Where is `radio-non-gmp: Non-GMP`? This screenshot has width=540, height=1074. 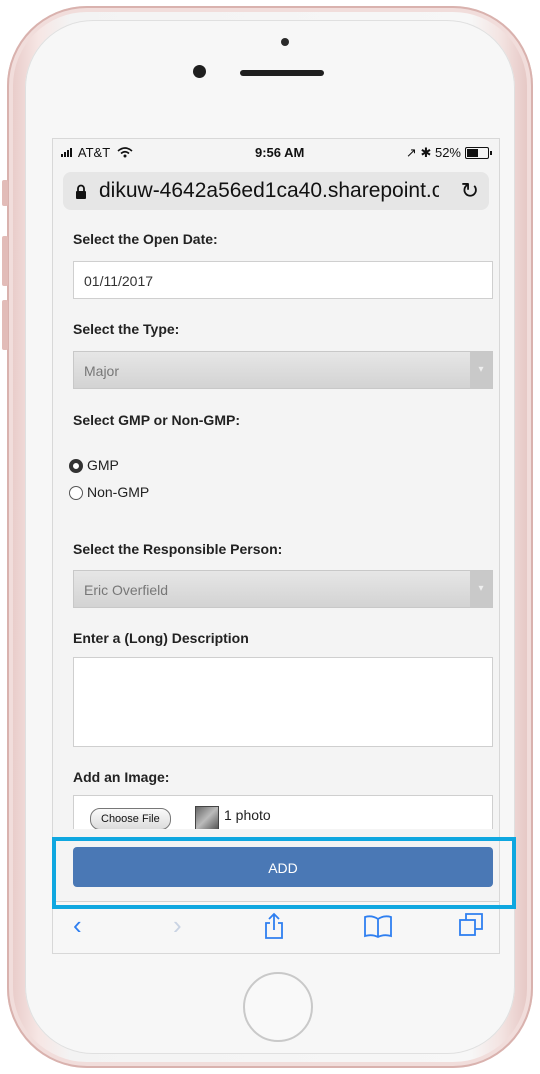
radio-non-gmp: Non-GMP is located at coordinates (109, 492).